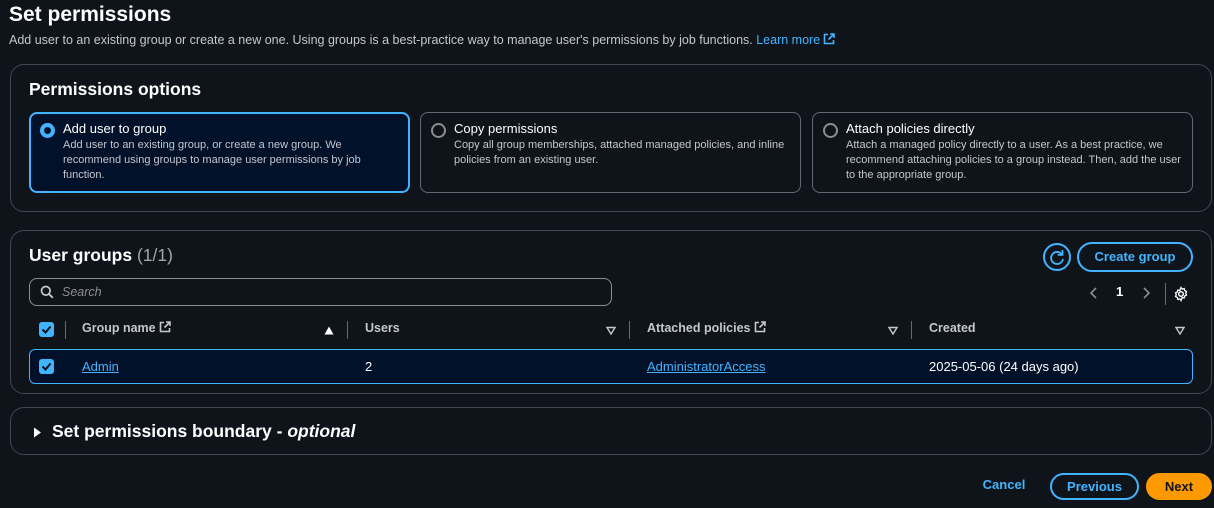 Image resolution: width=1214 pixels, height=508 pixels. I want to click on radio-selected-icon, so click(47, 130).